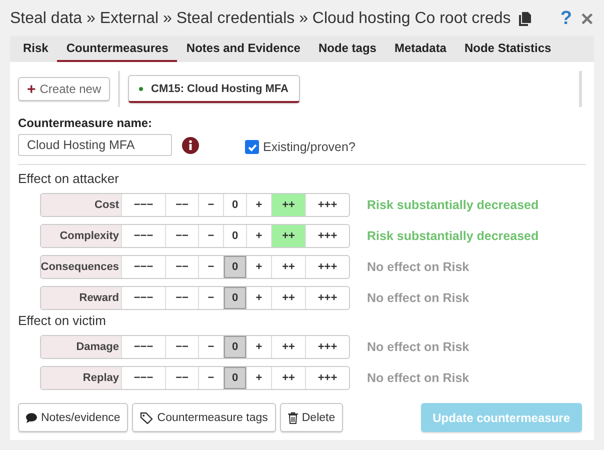  I want to click on tab: Node tags, so click(347, 49).